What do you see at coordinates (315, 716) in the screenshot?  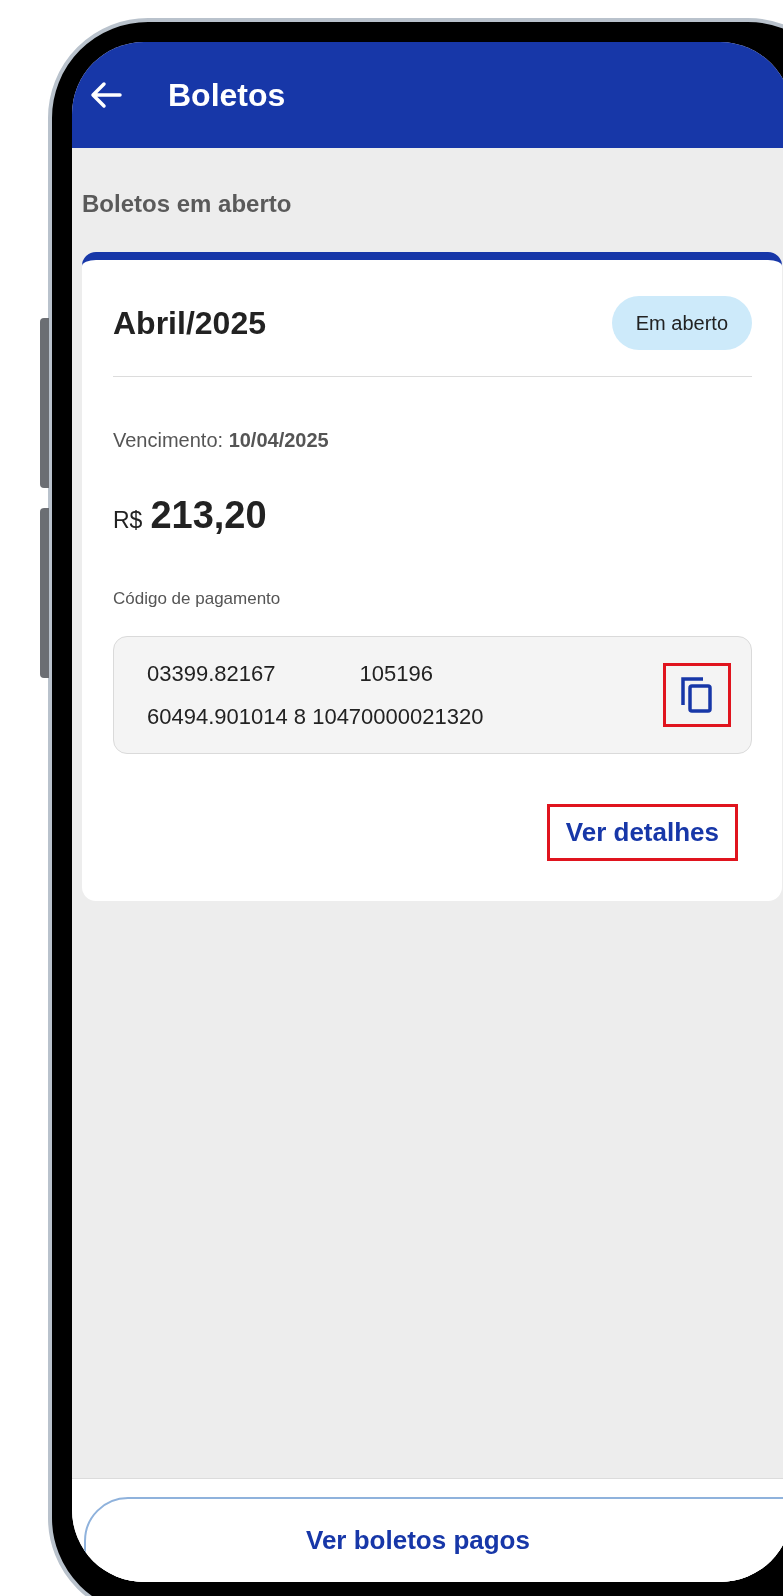 I see `payment-code-text: 60494.901014 8 10470000021320` at bounding box center [315, 716].